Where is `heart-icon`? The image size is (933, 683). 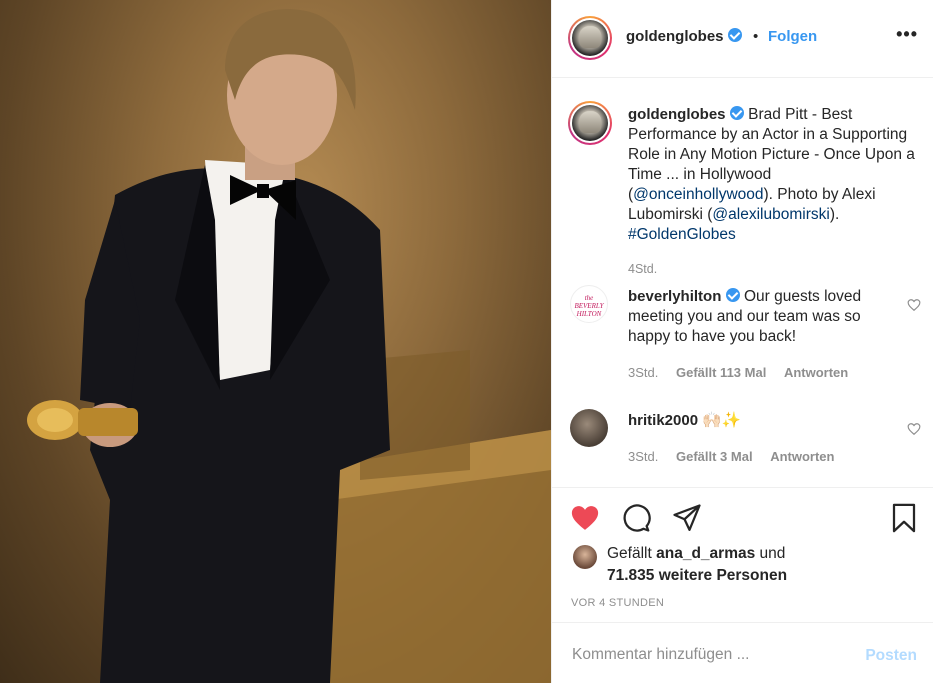 heart-icon is located at coordinates (585, 518).